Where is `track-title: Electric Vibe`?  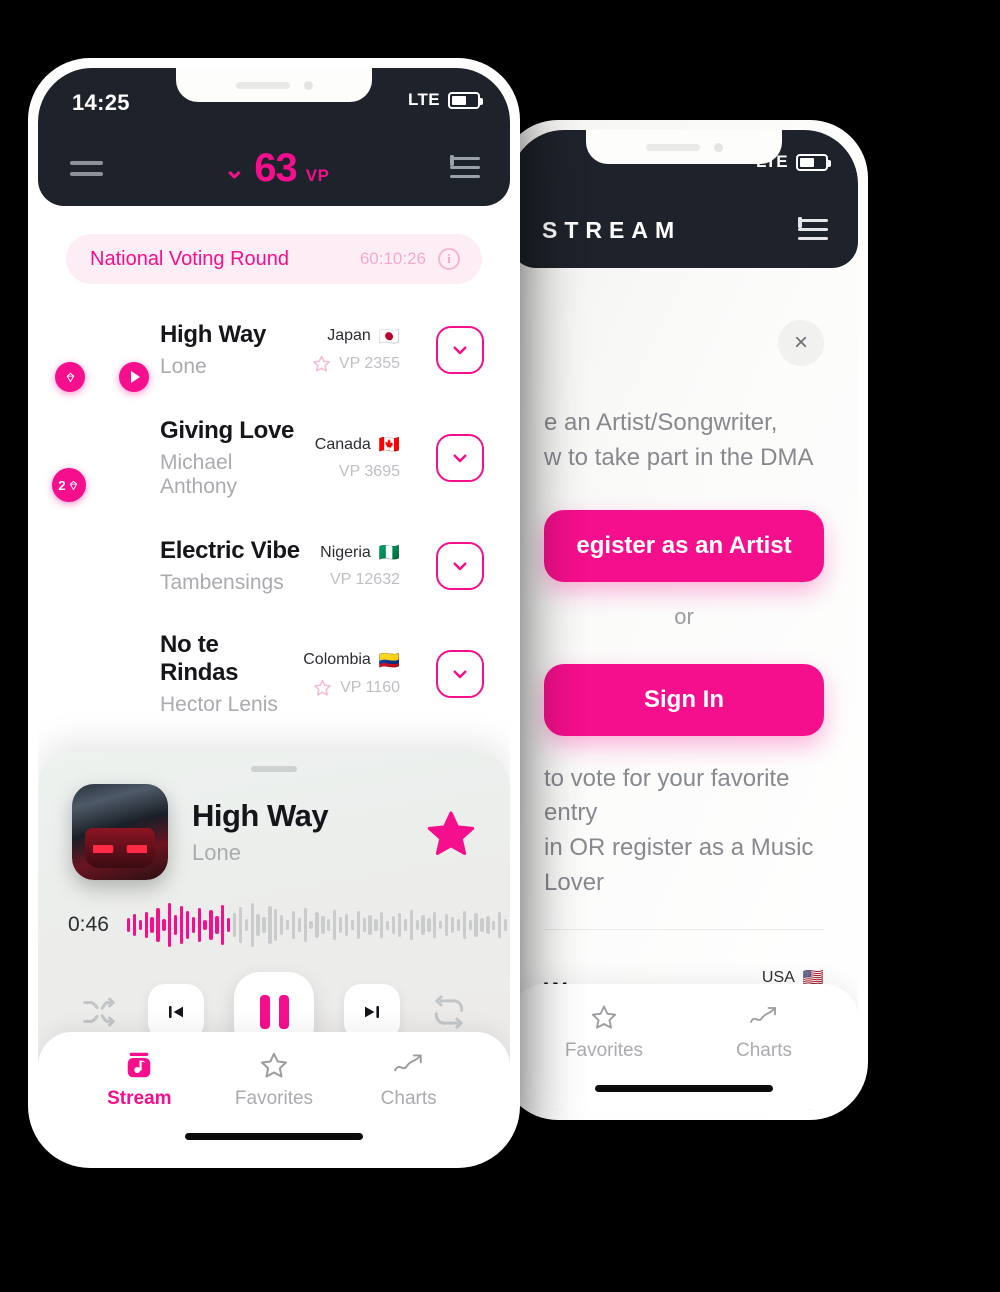
track-title: Electric Vibe is located at coordinates (230, 550).